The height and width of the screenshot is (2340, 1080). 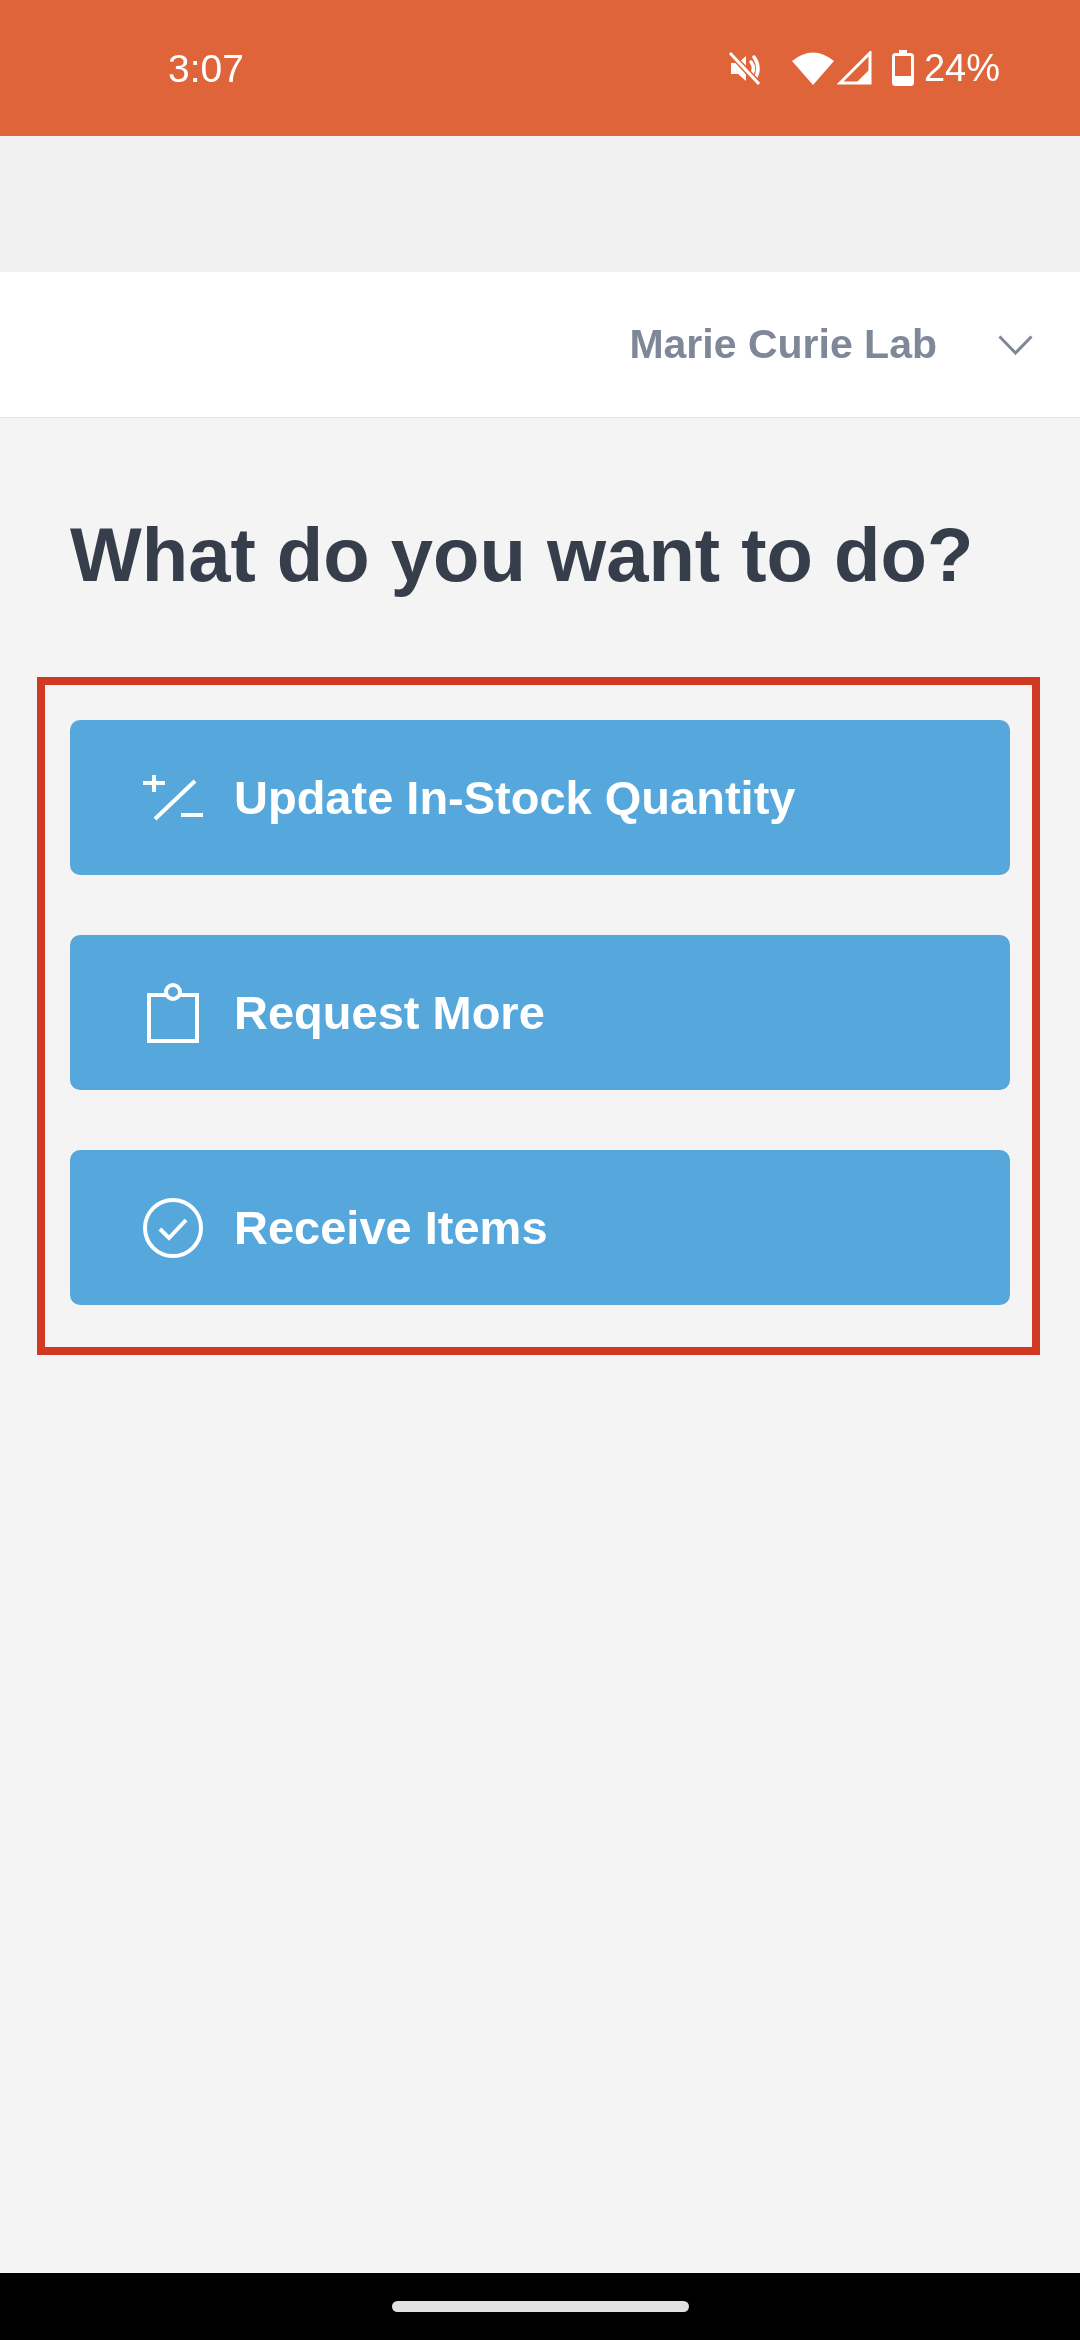 What do you see at coordinates (540, 797) in the screenshot?
I see `action-button: Update In-Stock Quantity` at bounding box center [540, 797].